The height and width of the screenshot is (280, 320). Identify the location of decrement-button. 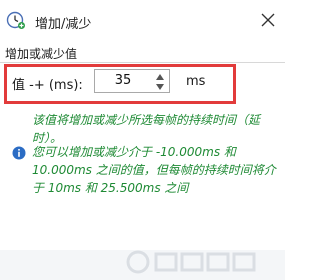
(160, 87).